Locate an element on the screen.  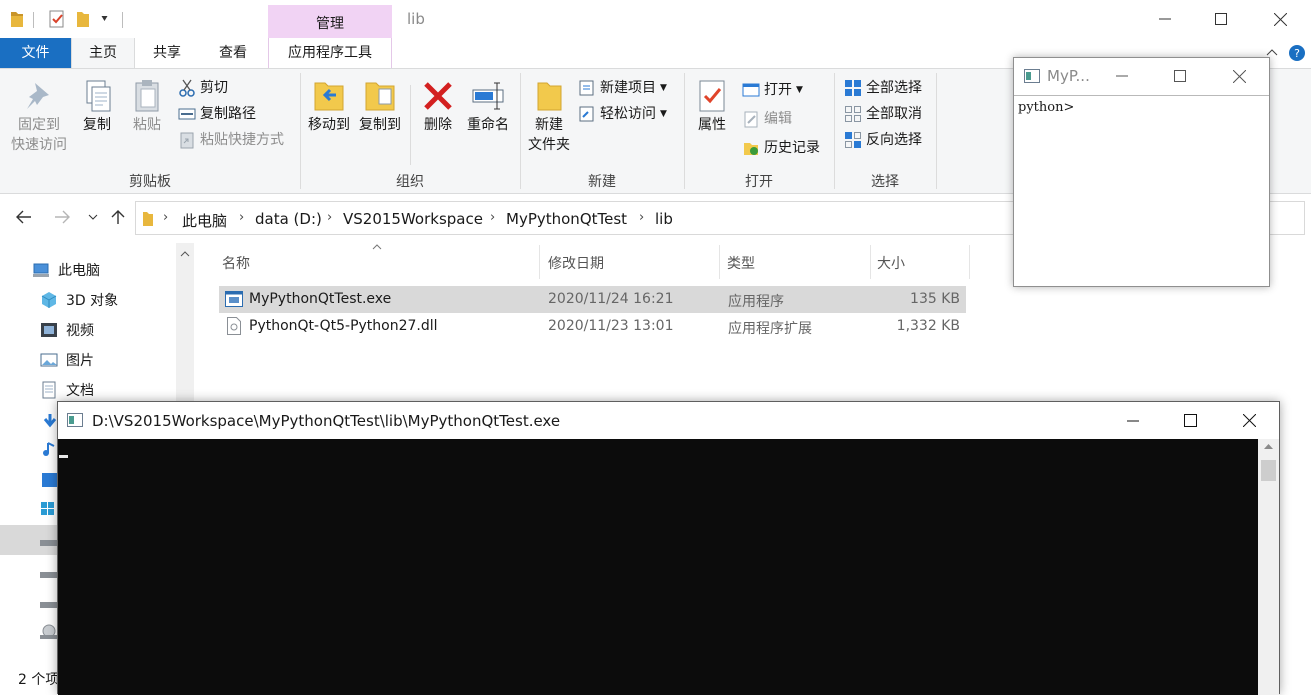
breadcrumb-this-pc: 此电脑 is located at coordinates (204, 220).